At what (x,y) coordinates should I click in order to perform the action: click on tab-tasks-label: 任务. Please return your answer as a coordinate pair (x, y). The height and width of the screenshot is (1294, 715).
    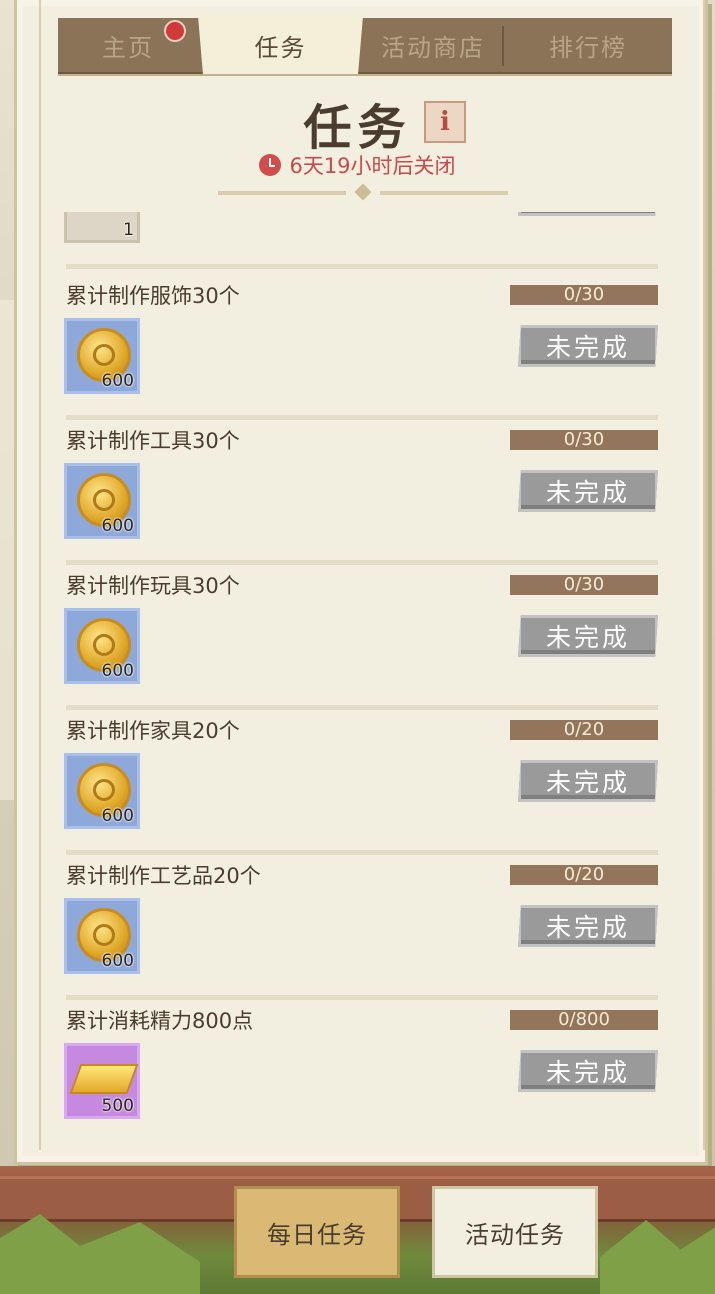
    Looking at the image, I should click on (280, 47).